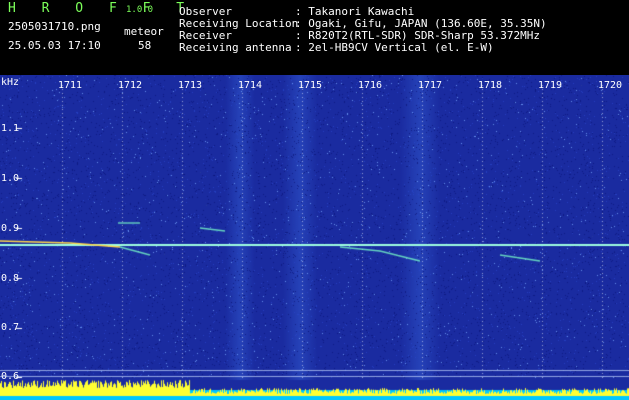  I want to click on app-title: H R O F F T, so click(101, 8).